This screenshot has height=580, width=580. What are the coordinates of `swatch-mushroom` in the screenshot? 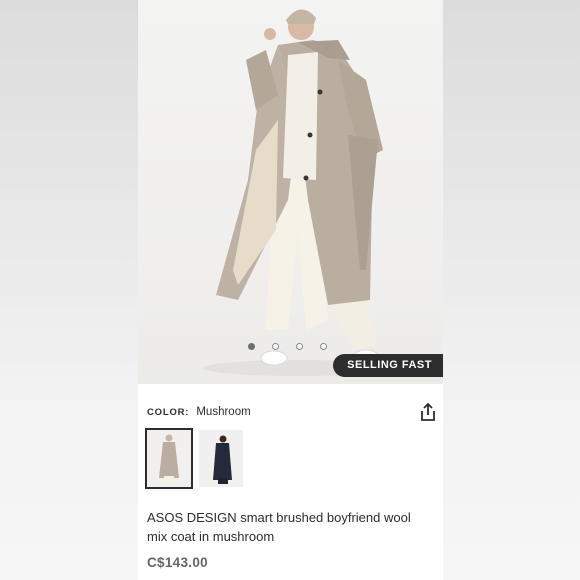 It's located at (169, 458).